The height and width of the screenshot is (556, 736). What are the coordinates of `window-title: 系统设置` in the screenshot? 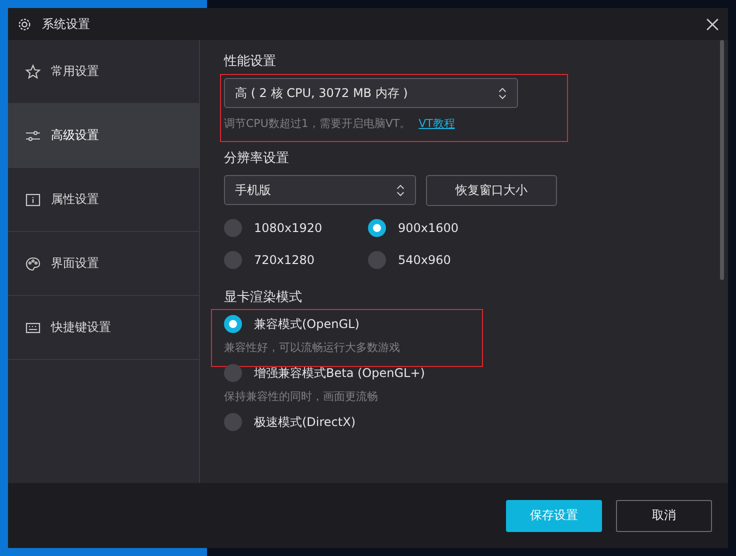 It's located at (66, 24).